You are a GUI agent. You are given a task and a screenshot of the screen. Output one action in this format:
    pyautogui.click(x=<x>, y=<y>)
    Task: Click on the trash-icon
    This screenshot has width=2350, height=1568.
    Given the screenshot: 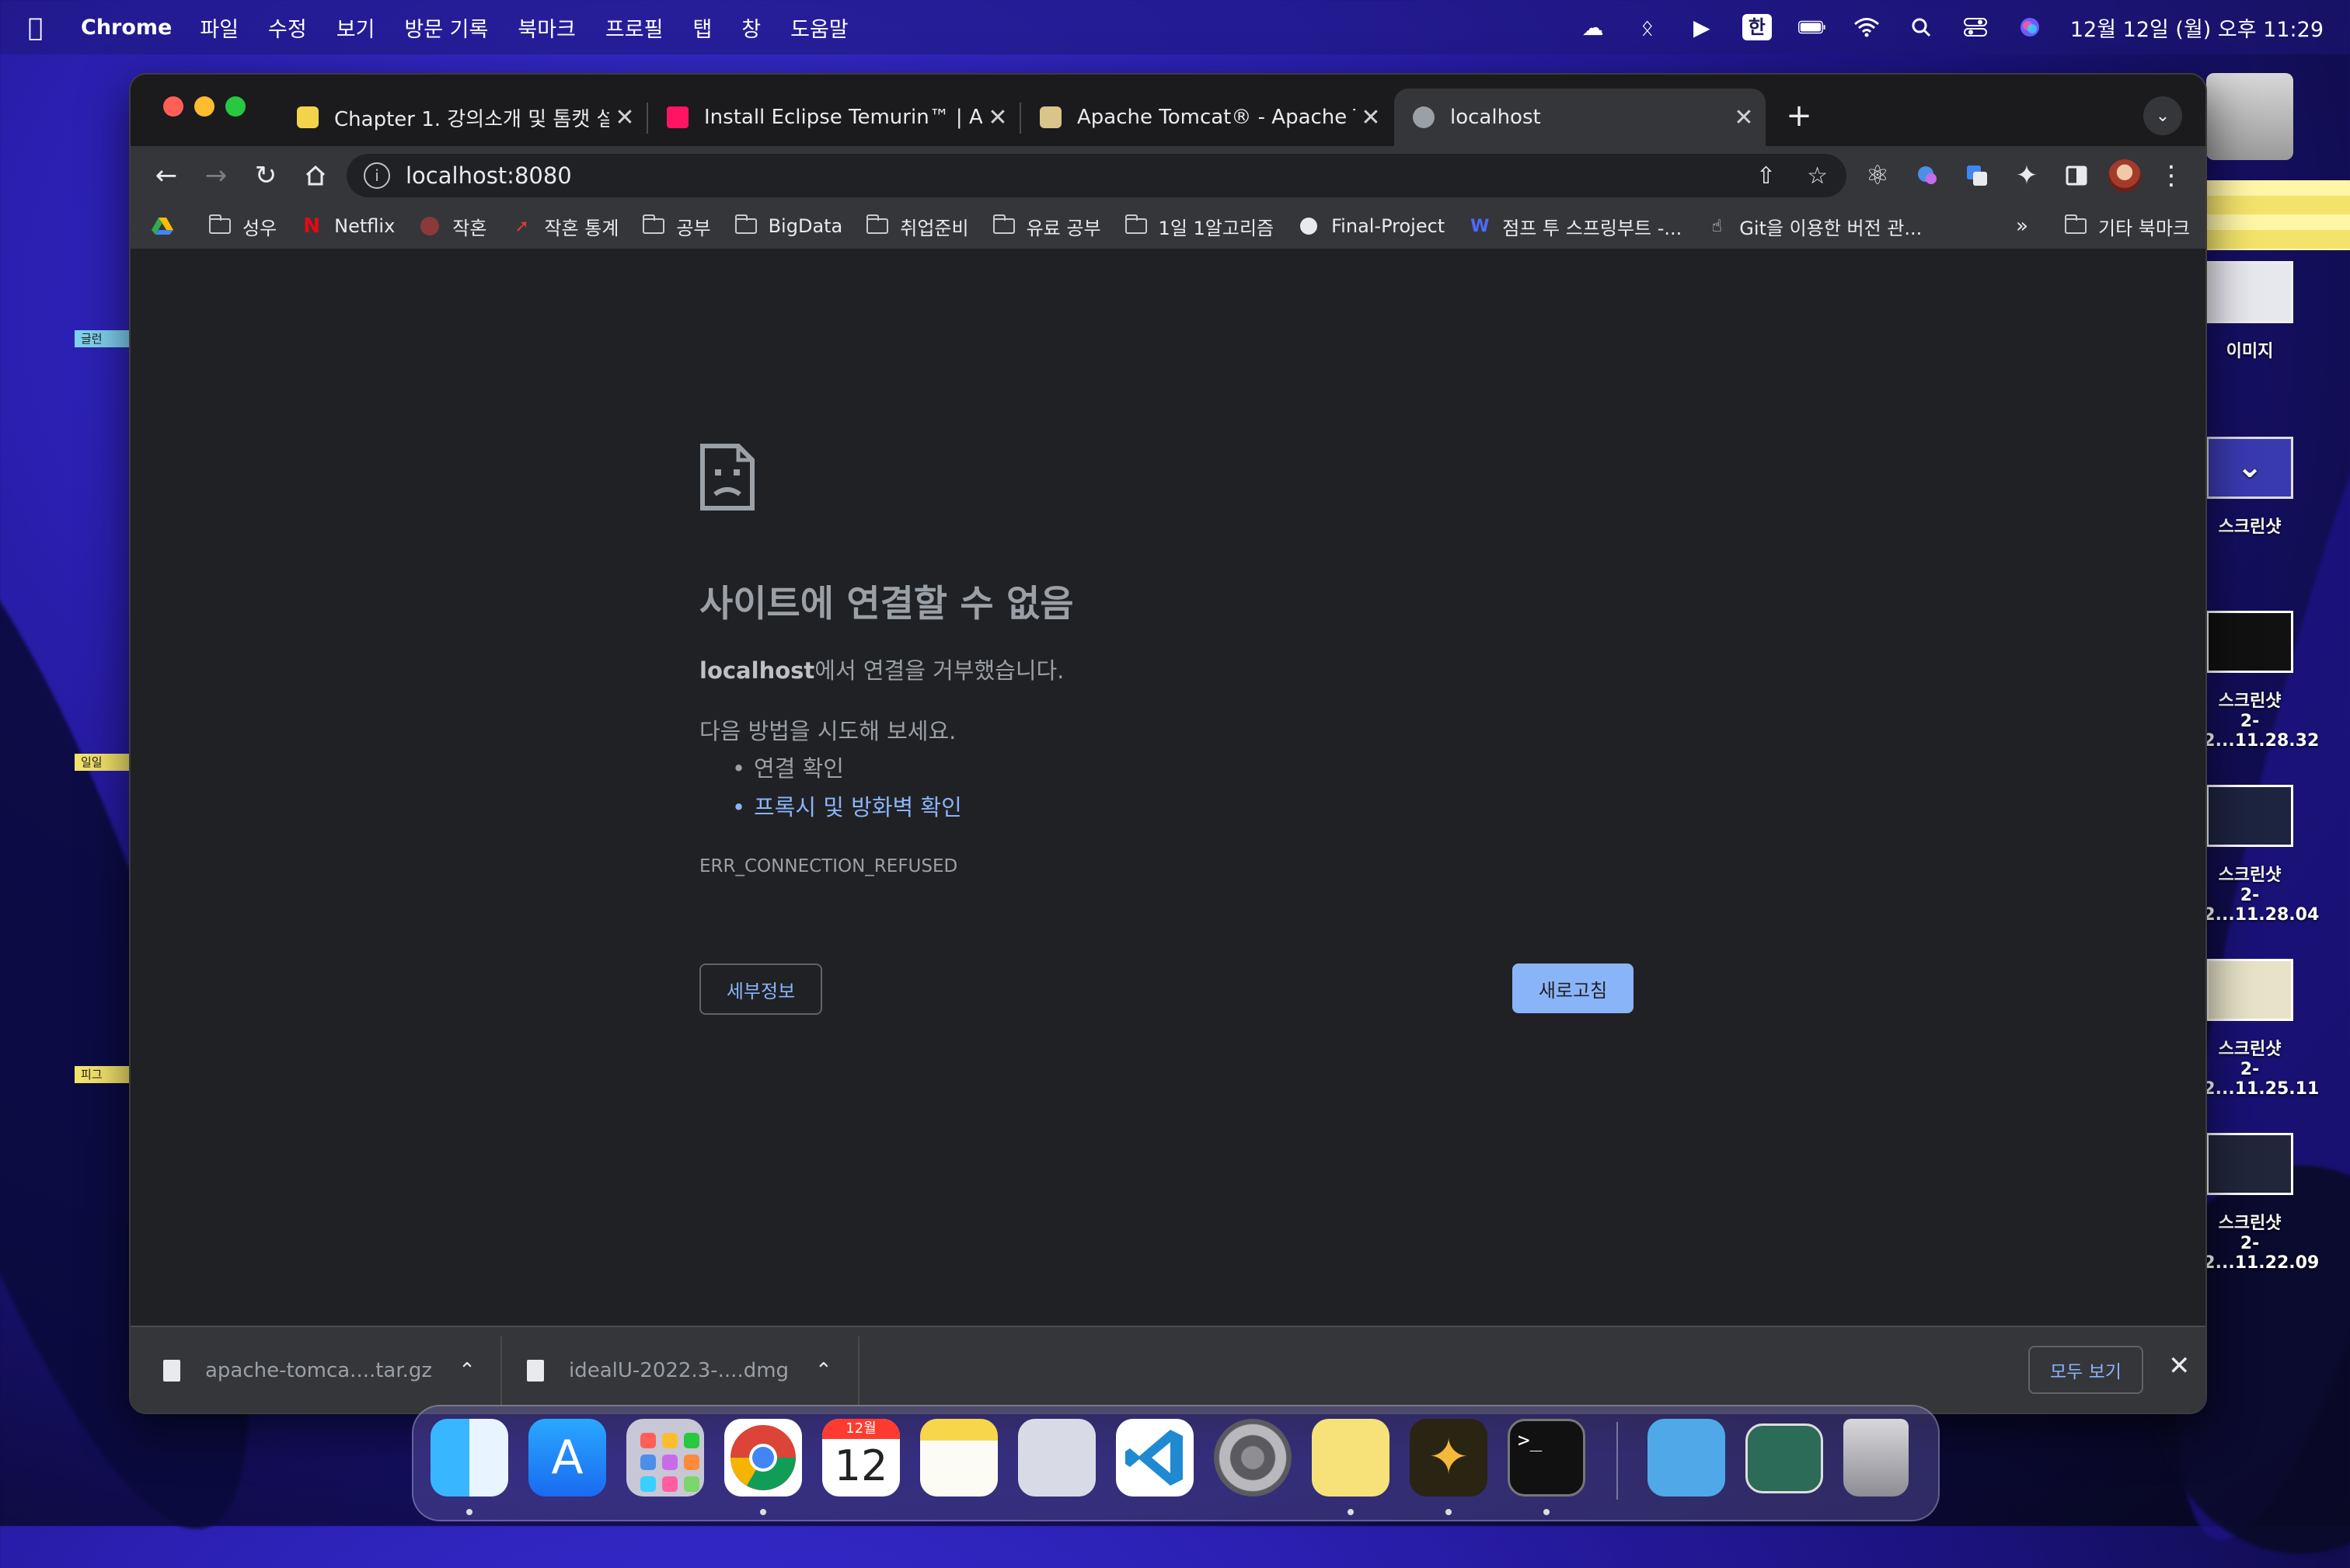 What is the action you would take?
    pyautogui.click(x=1876, y=1458)
    